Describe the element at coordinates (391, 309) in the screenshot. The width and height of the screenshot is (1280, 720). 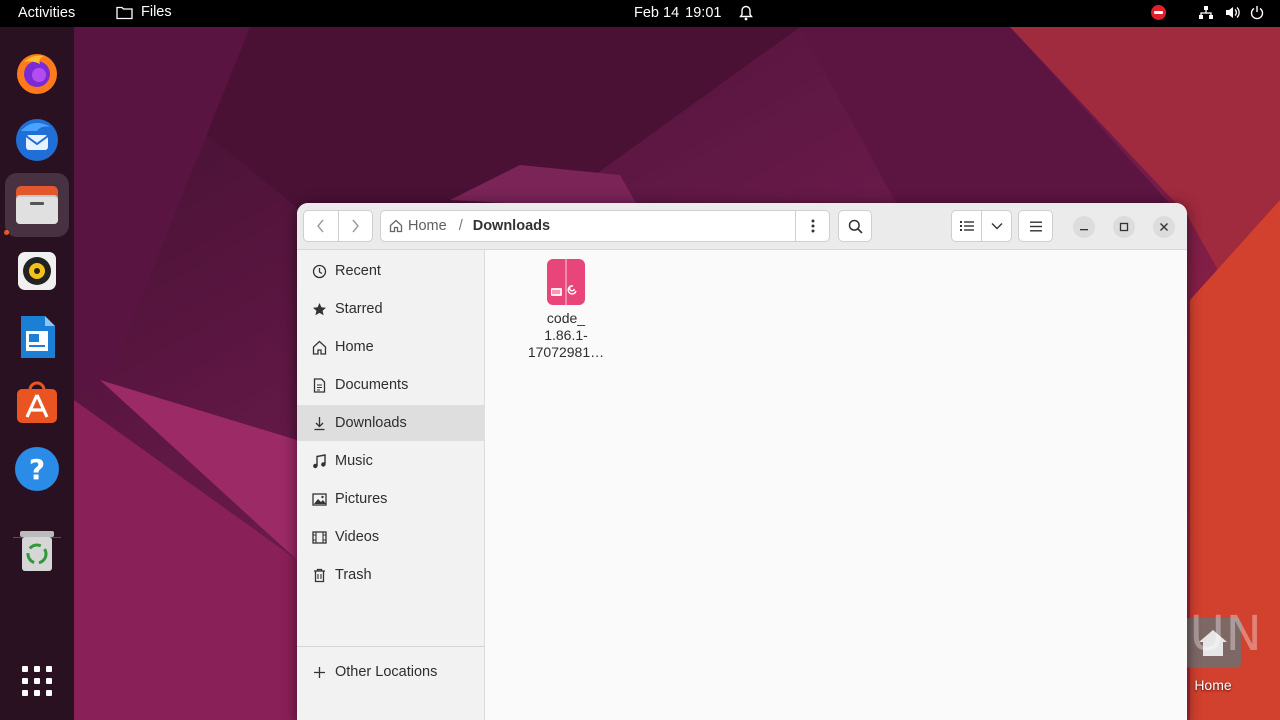
I see `sidebar-item-starred: Starred` at that location.